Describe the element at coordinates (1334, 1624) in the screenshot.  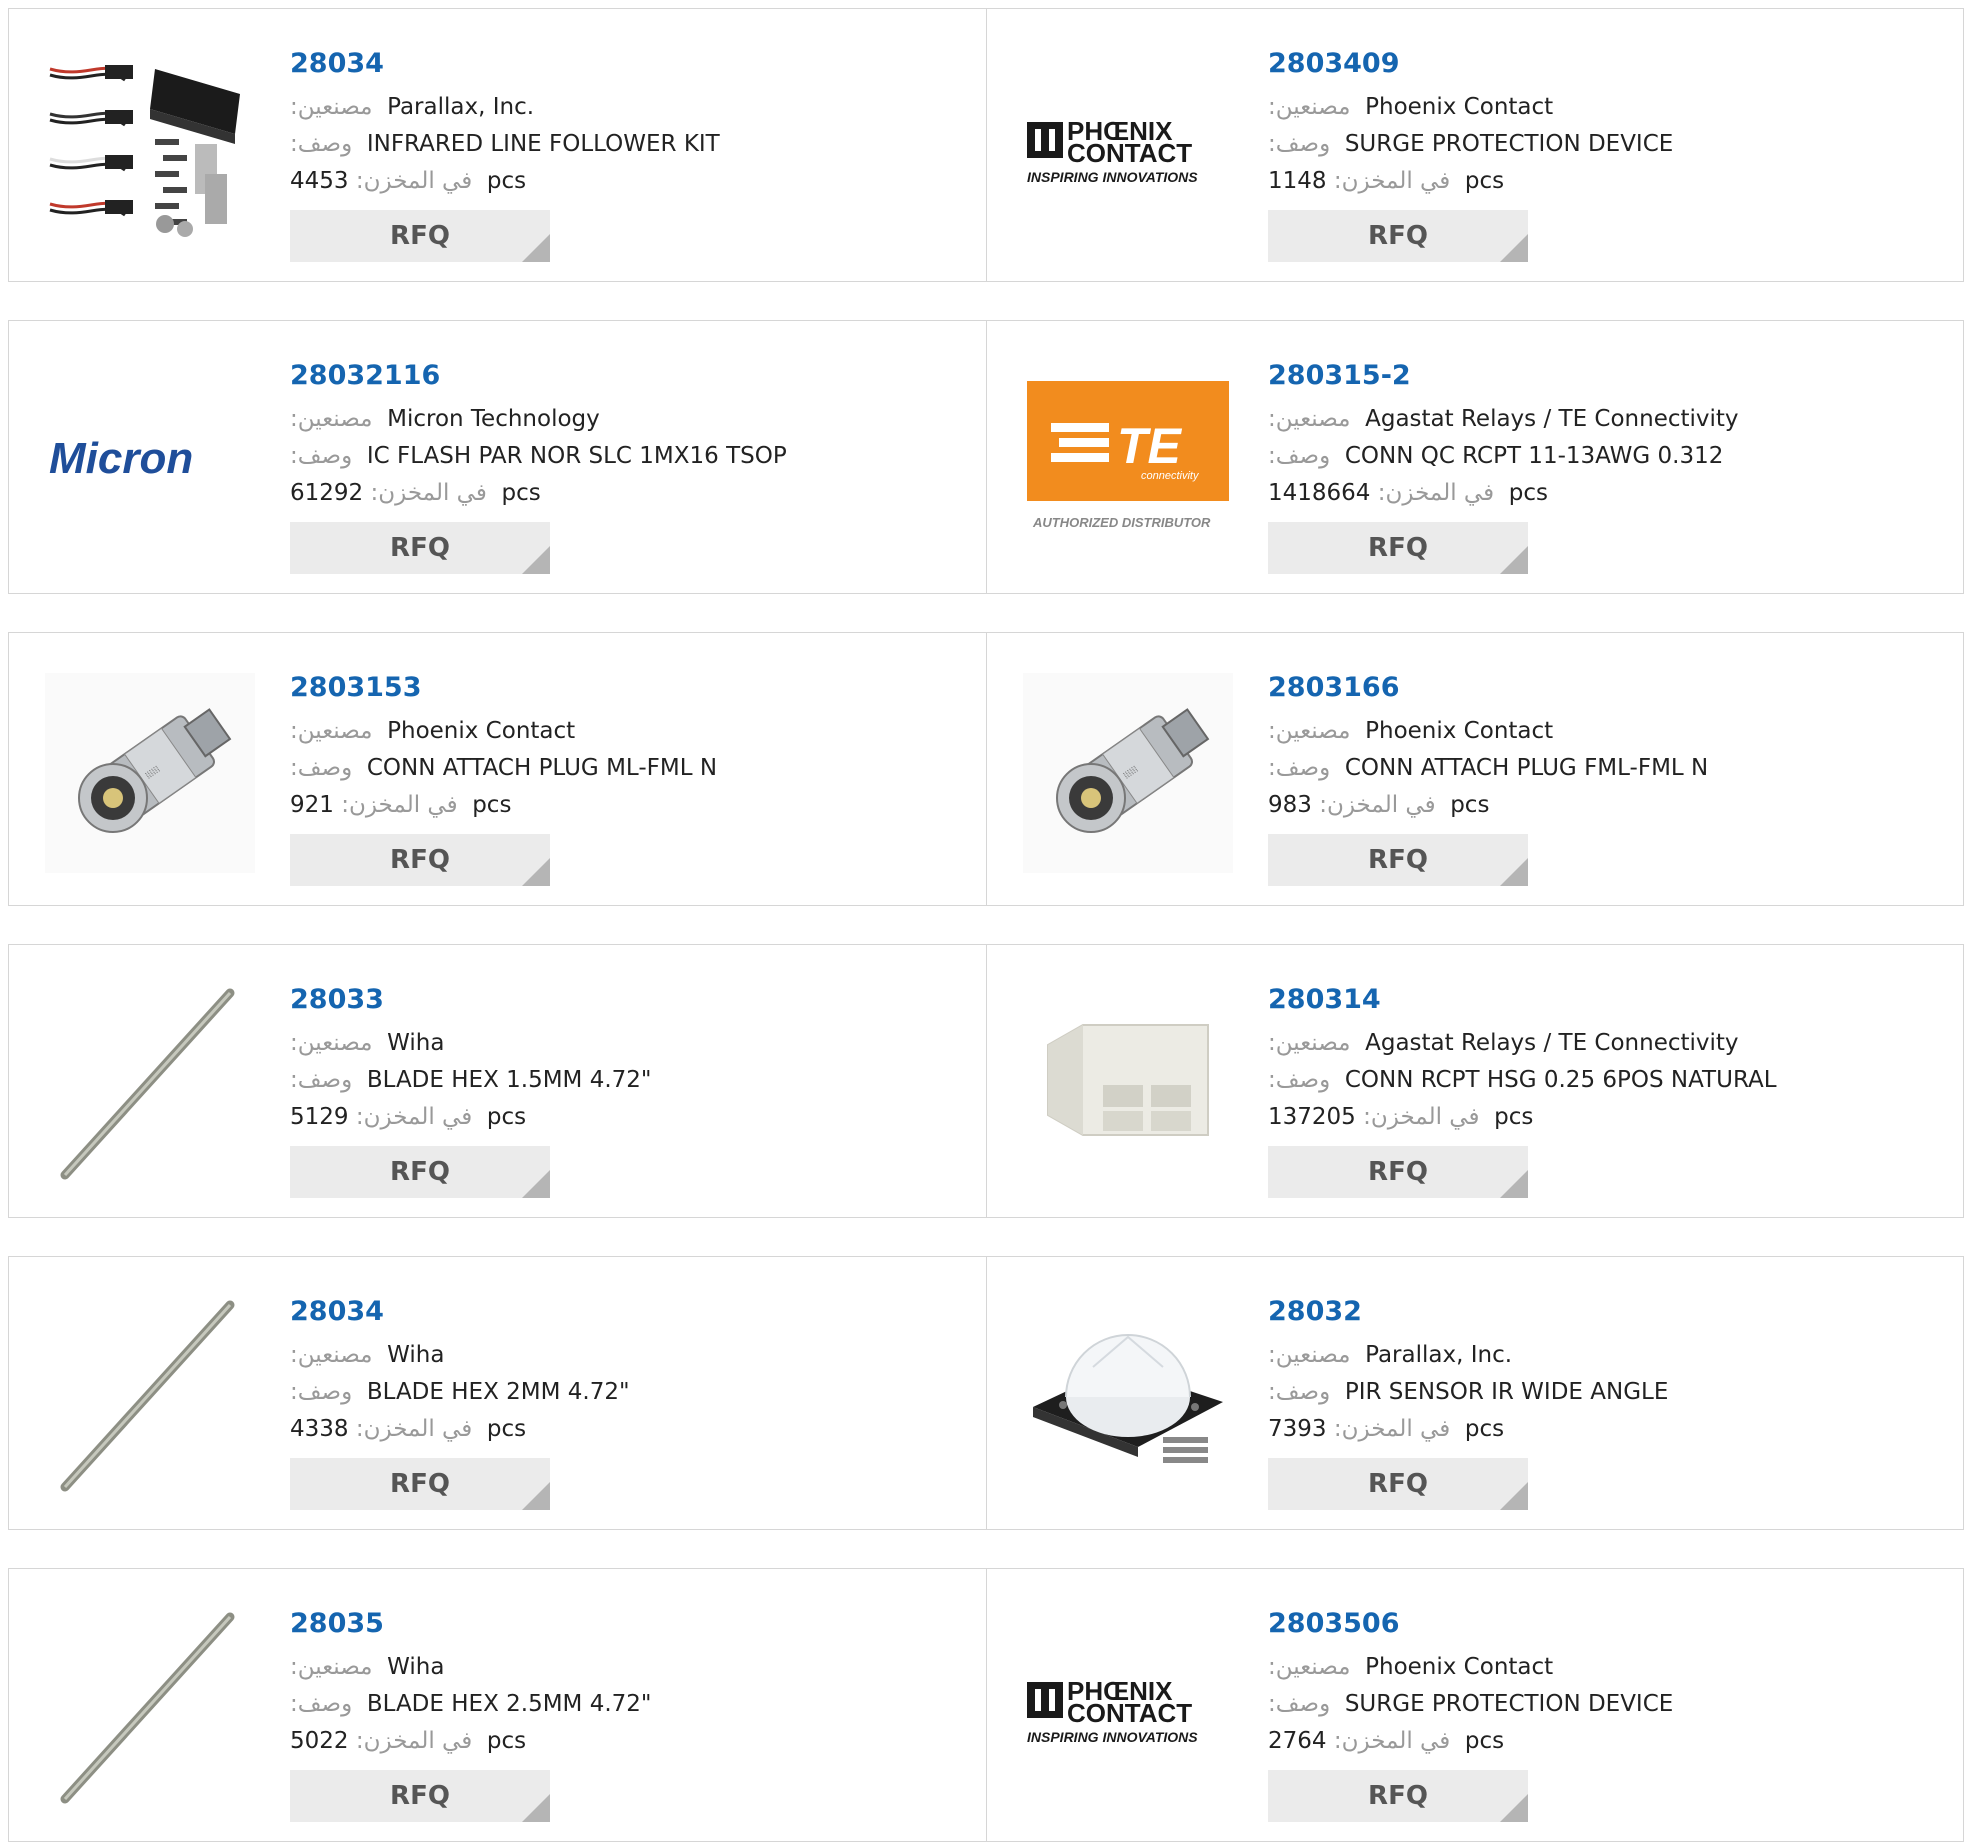
I see `part-number-link: 2803506` at that location.